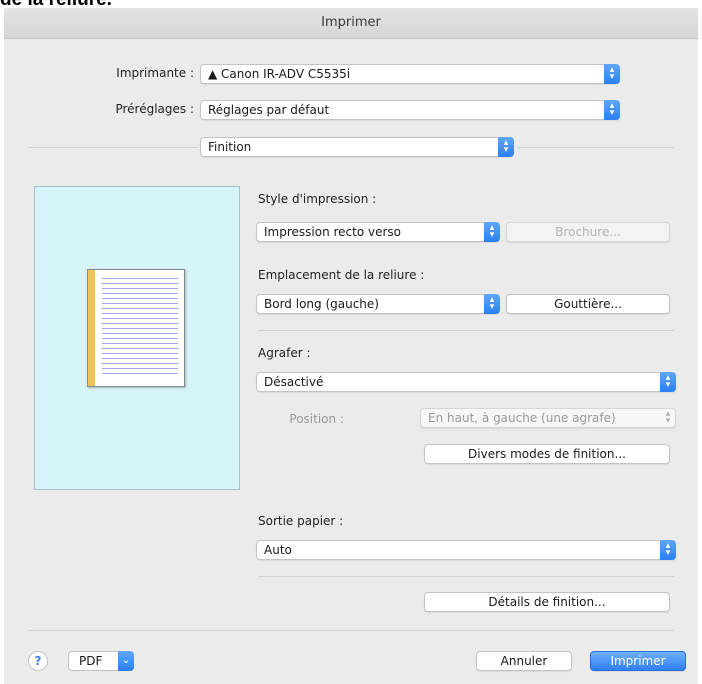 Image resolution: width=702 pixels, height=684 pixels. I want to click on binding-edge, so click(91, 328).